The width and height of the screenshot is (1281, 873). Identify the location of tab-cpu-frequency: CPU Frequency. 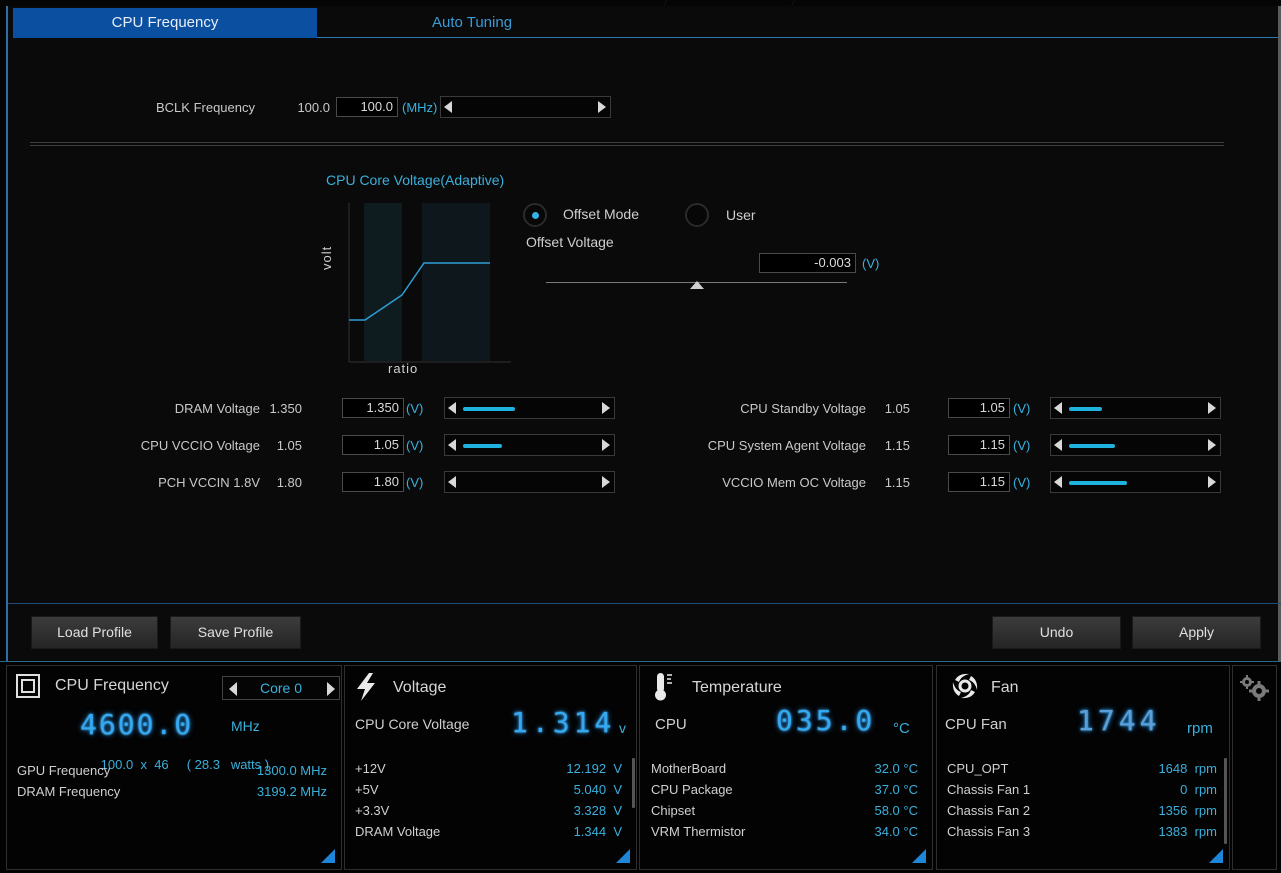
(165, 23).